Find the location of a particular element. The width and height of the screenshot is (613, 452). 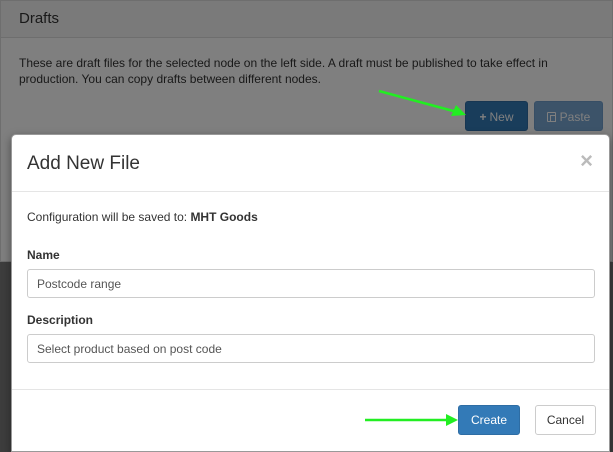

close-icon: × is located at coordinates (586, 161).